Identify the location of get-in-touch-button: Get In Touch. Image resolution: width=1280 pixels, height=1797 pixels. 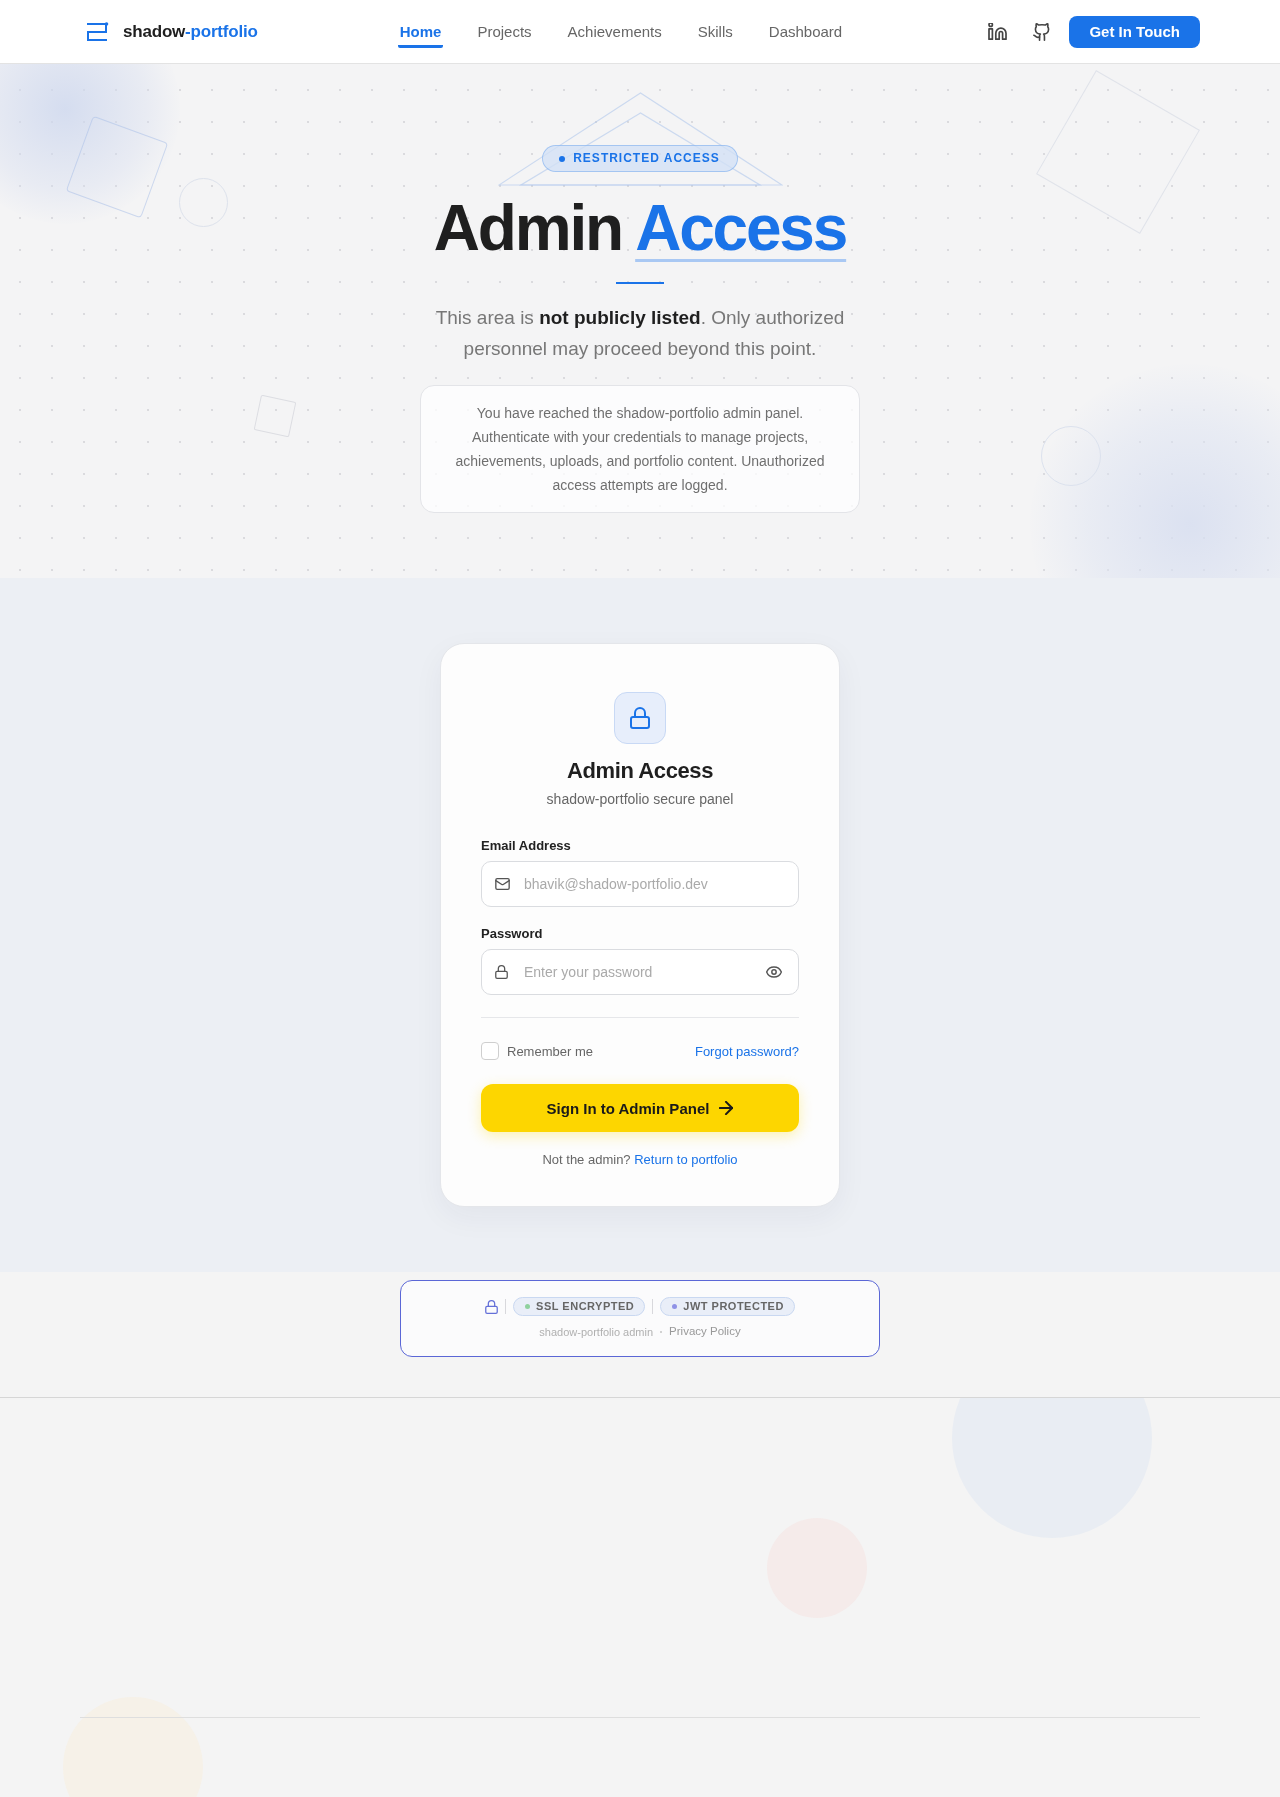
(1134, 31).